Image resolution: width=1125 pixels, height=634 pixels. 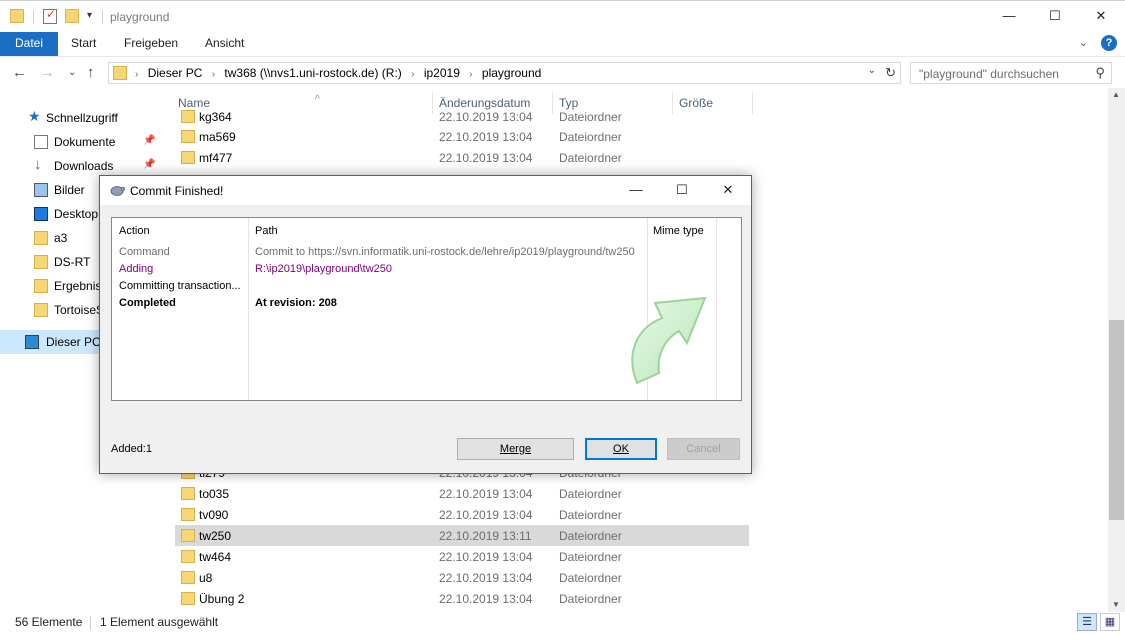 What do you see at coordinates (890, 73) in the screenshot?
I see `refresh-icon: ↻` at bounding box center [890, 73].